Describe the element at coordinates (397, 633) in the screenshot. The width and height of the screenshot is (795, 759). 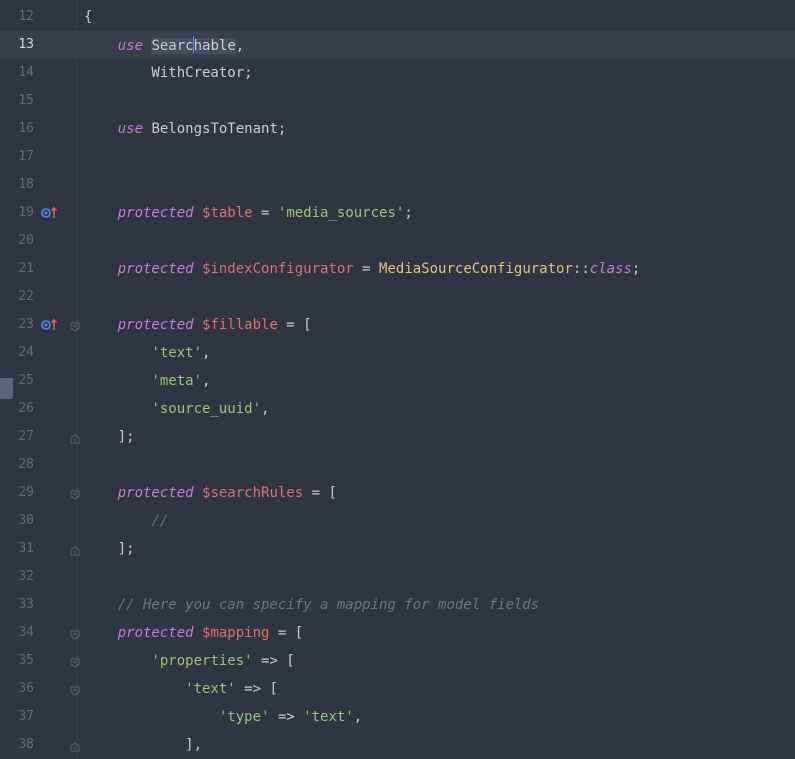
I see `code-line: 34 protected $mapping = [` at that location.